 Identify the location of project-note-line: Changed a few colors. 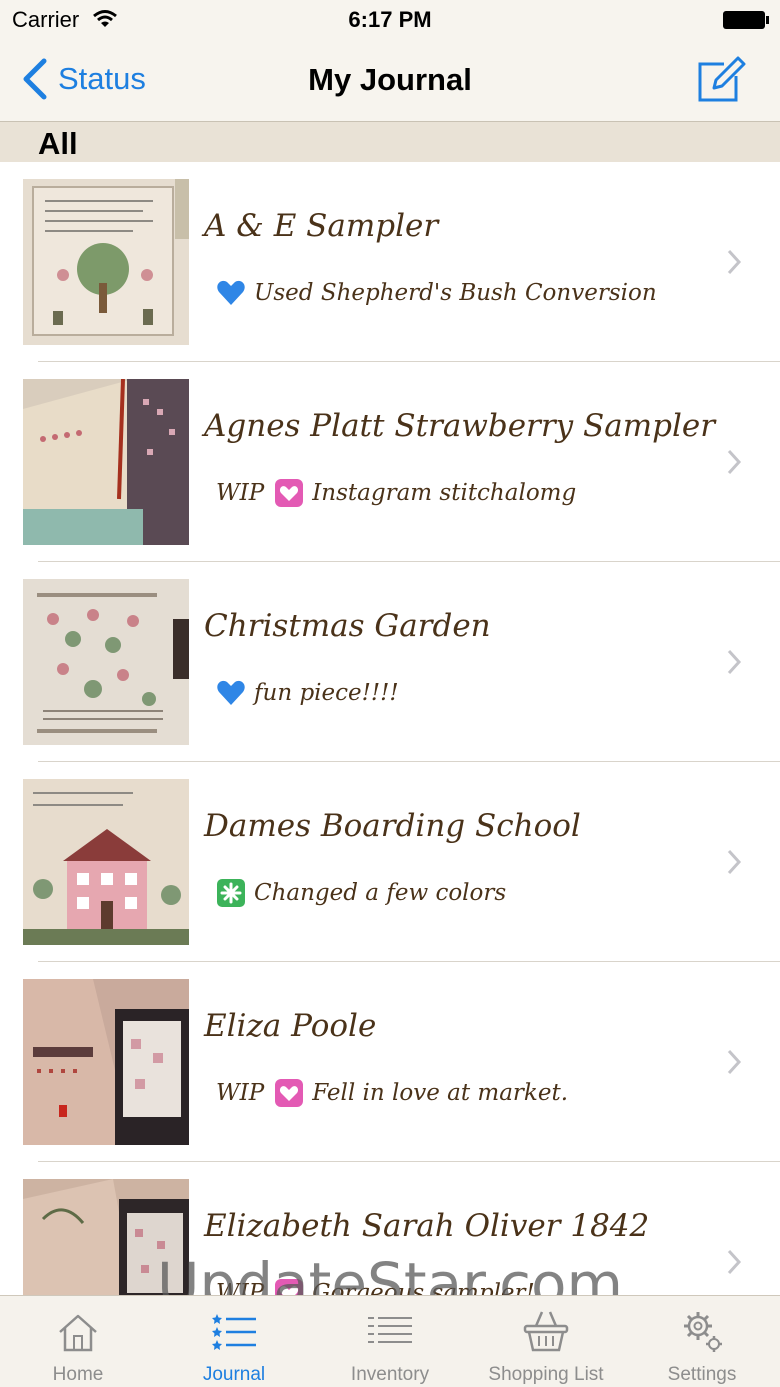
(361, 893).